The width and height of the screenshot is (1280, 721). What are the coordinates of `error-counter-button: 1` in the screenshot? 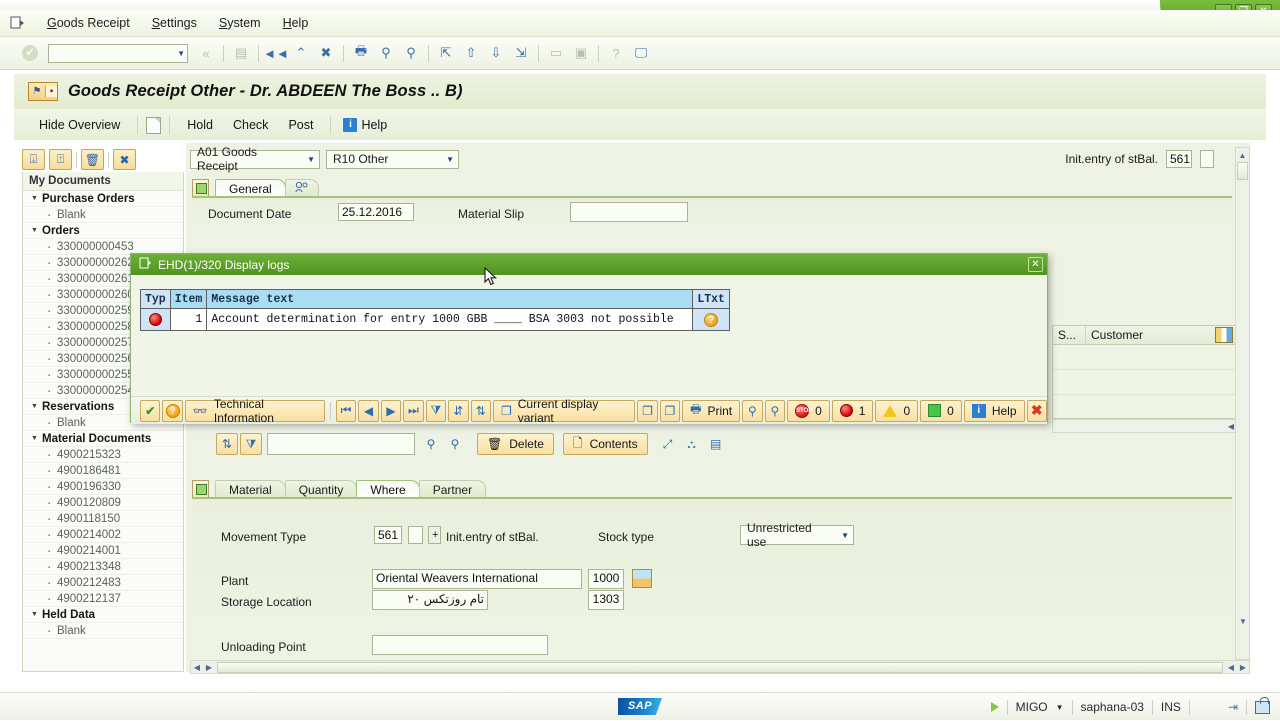 It's located at (852, 410).